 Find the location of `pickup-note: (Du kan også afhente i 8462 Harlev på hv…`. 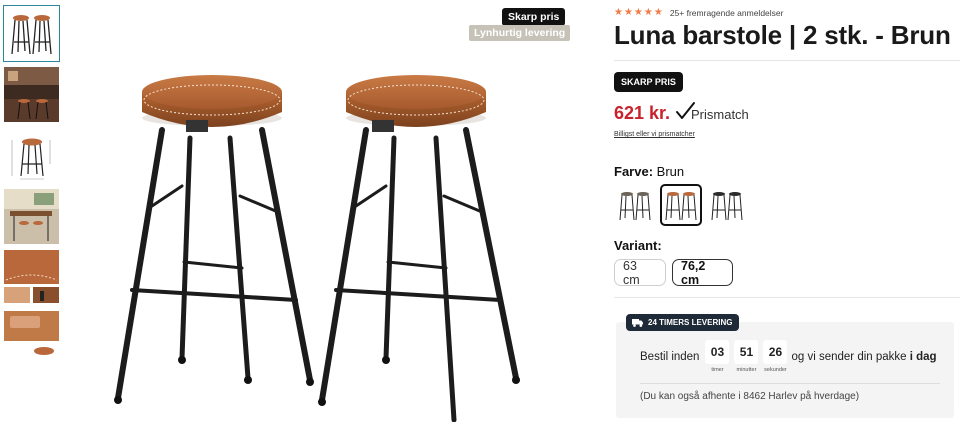

pickup-note: (Du kan også afhente i 8462 Harlev på hv… is located at coordinates (750, 396).